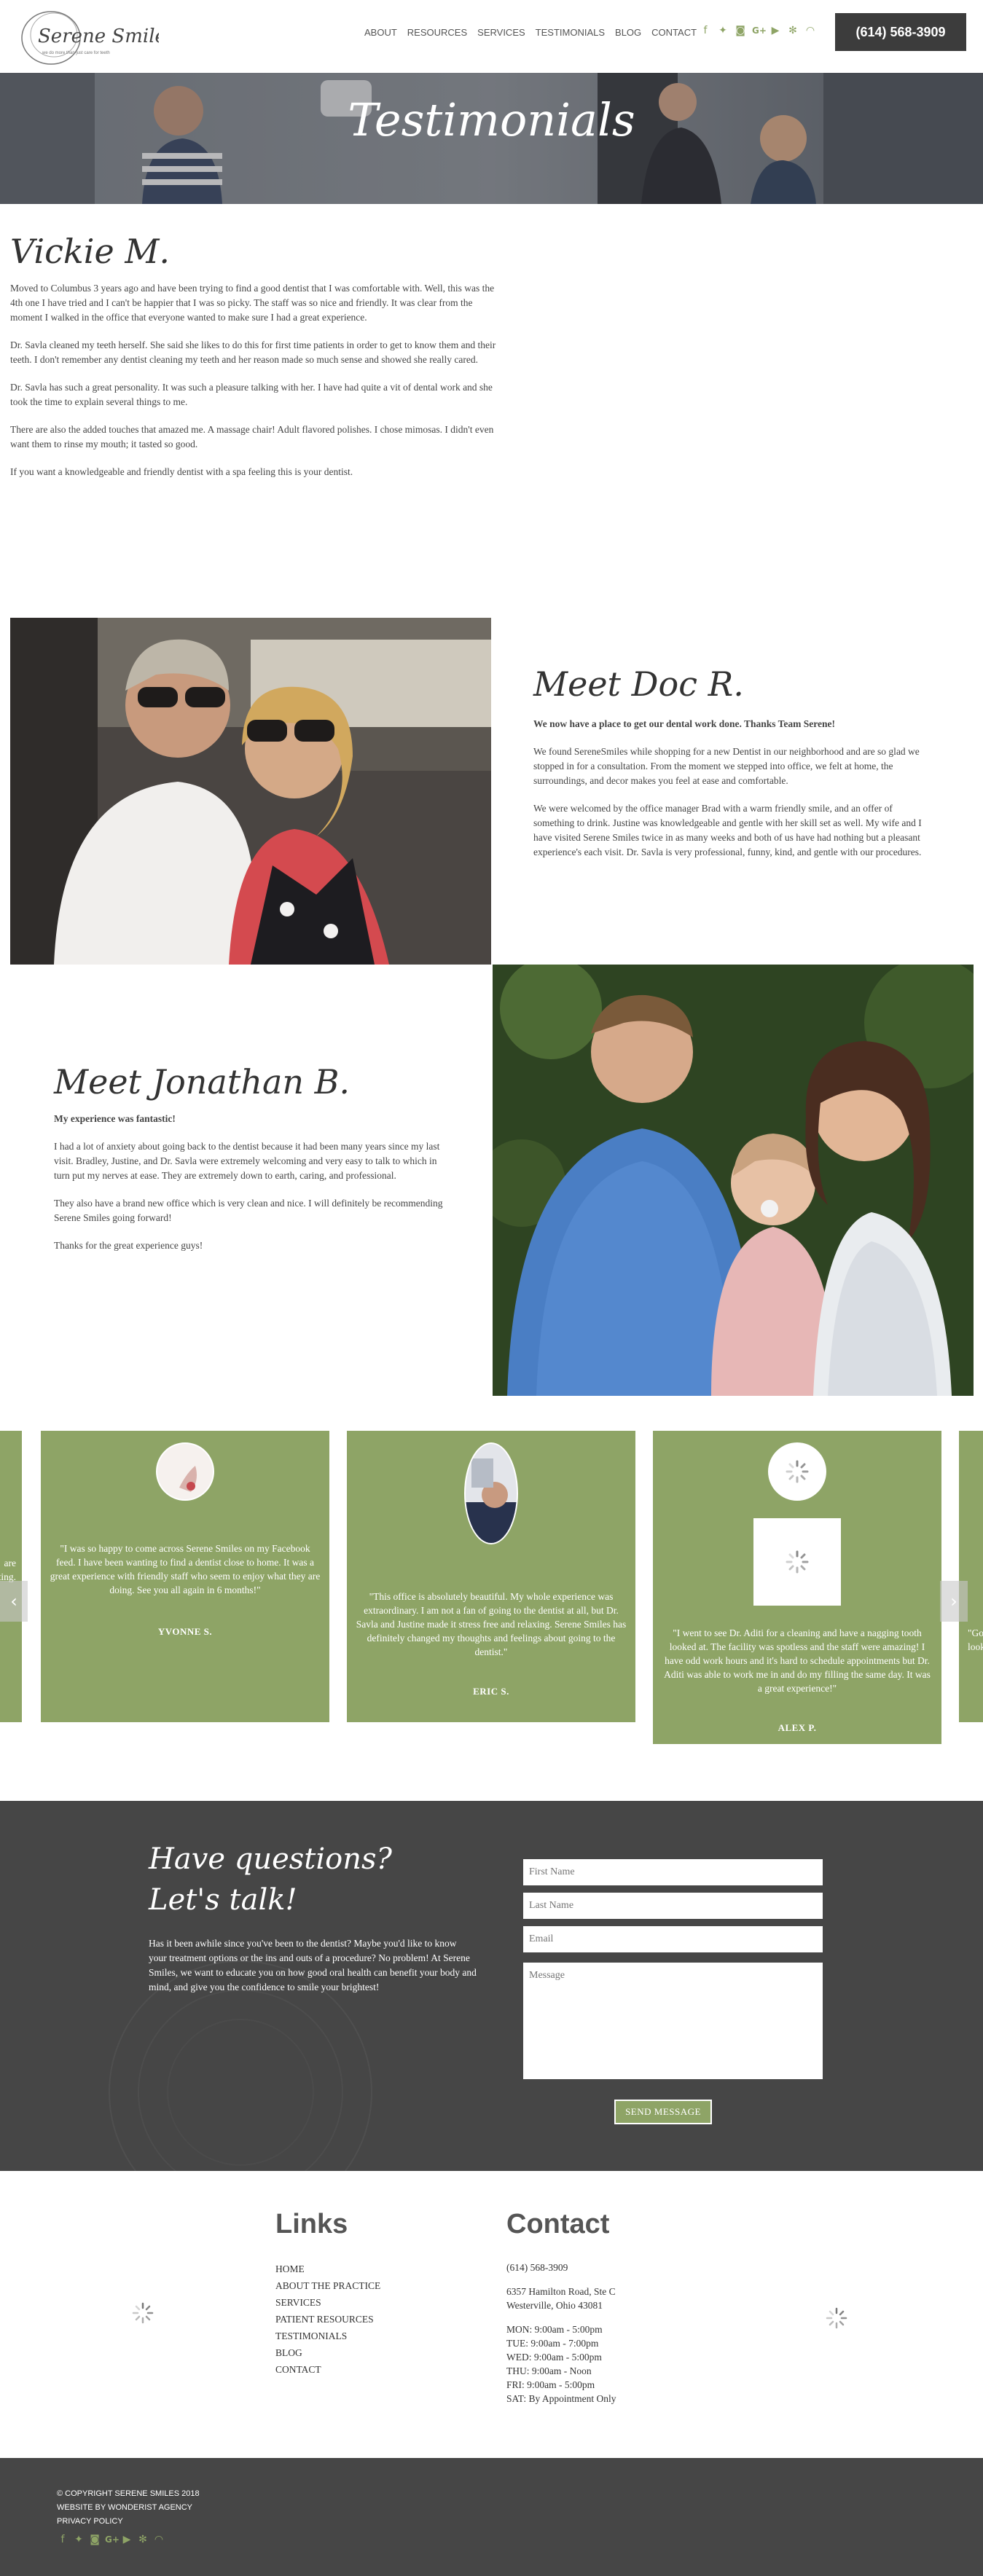  I want to click on copyright-text: © COPYRIGHT SERENE SMILES 2018, so click(128, 2493).